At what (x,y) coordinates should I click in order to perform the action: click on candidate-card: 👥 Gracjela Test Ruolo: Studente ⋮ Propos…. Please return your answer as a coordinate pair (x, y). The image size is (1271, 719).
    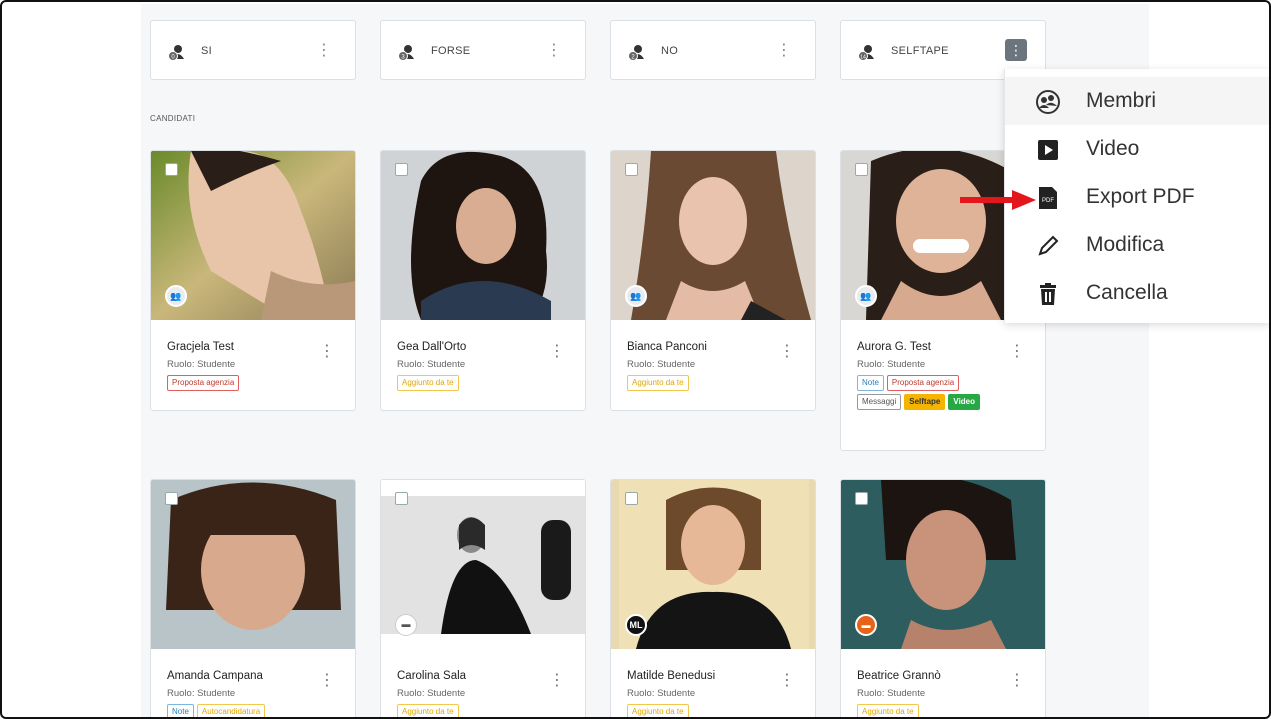
    Looking at the image, I should click on (253, 280).